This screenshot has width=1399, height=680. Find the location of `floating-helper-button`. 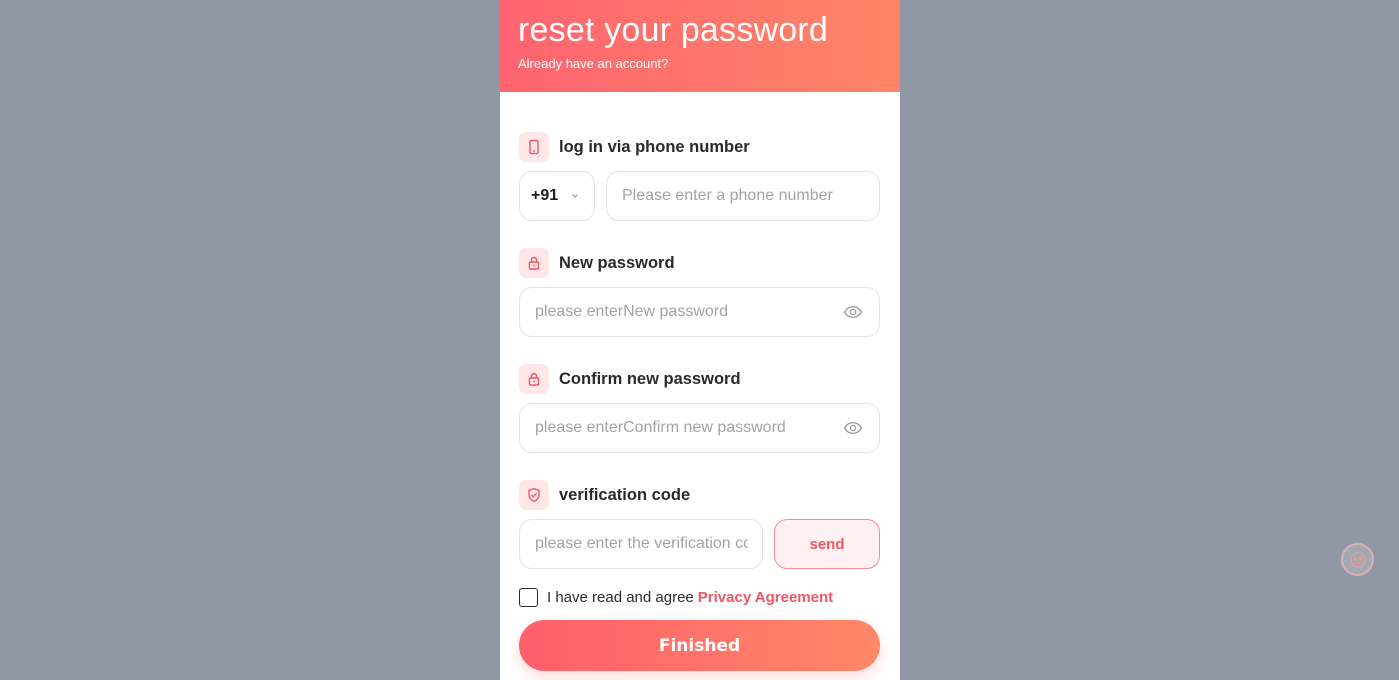

floating-helper-button is located at coordinates (1357, 559).